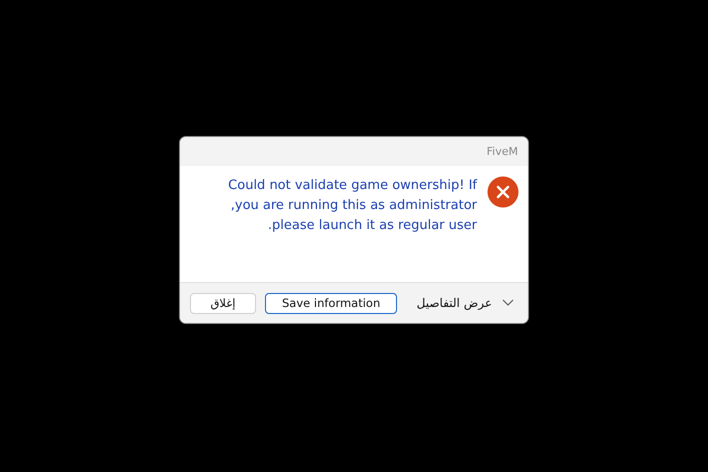  I want to click on error-icon, so click(503, 192).